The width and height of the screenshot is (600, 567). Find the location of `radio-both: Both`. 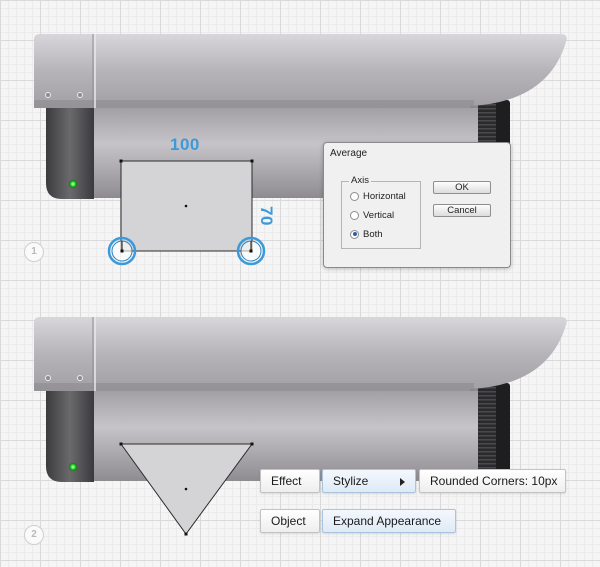

radio-both: Both is located at coordinates (366, 234).